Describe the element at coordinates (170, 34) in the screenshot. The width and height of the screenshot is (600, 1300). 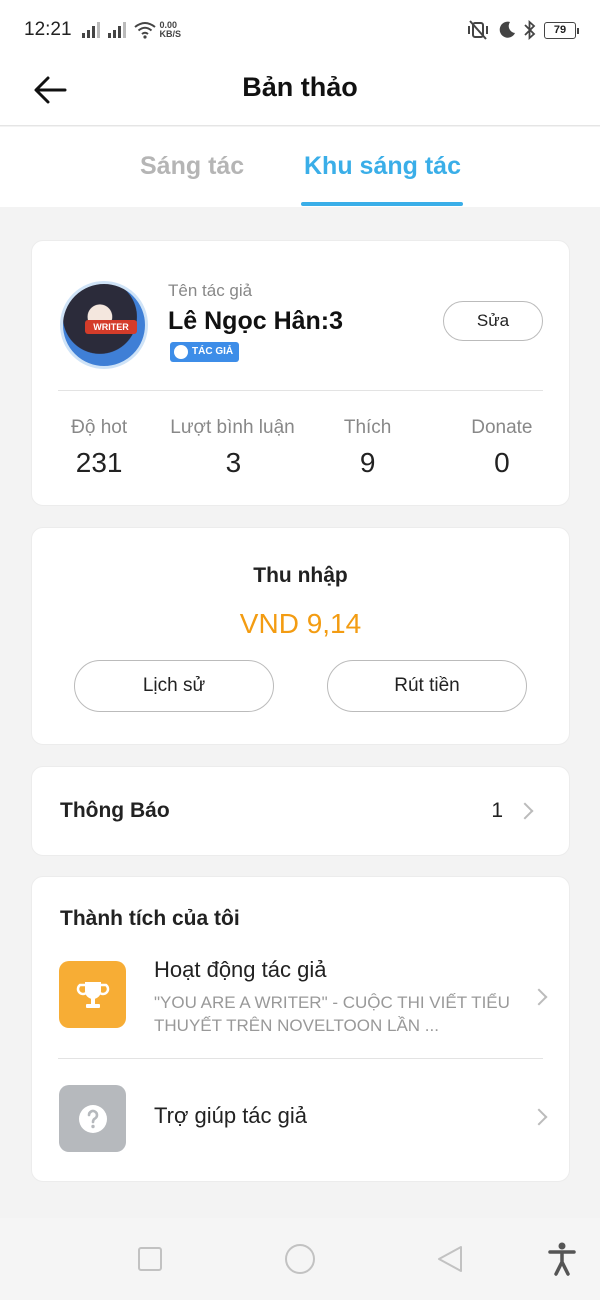
I see `net-speed-unit: KB/S` at that location.